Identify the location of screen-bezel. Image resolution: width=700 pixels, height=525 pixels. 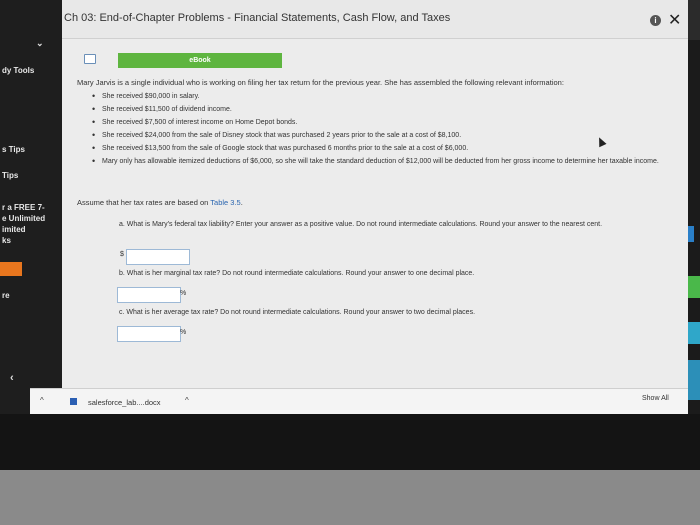
(350, 442).